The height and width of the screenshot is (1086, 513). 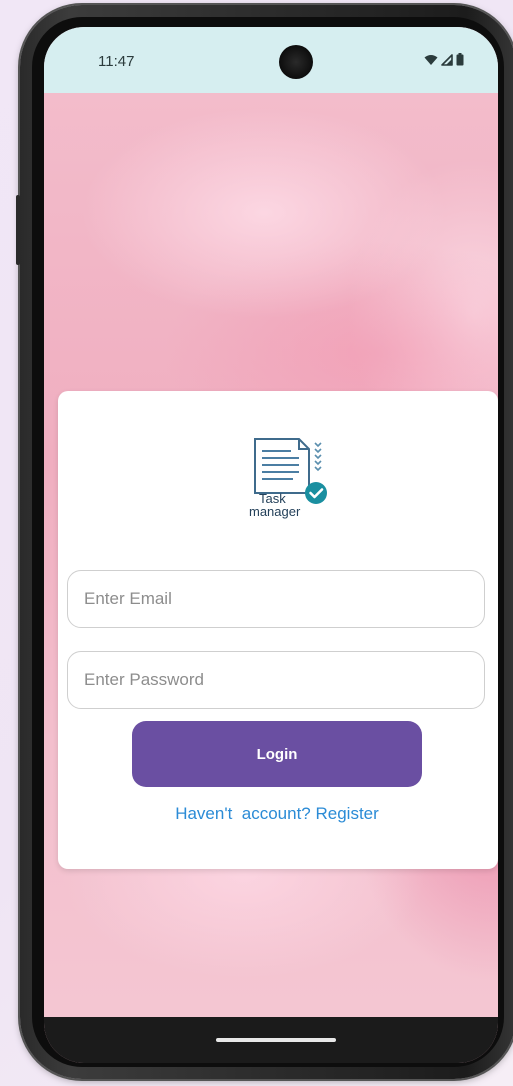 I want to click on register-link: Haven't account? Register, so click(x=277, y=814).